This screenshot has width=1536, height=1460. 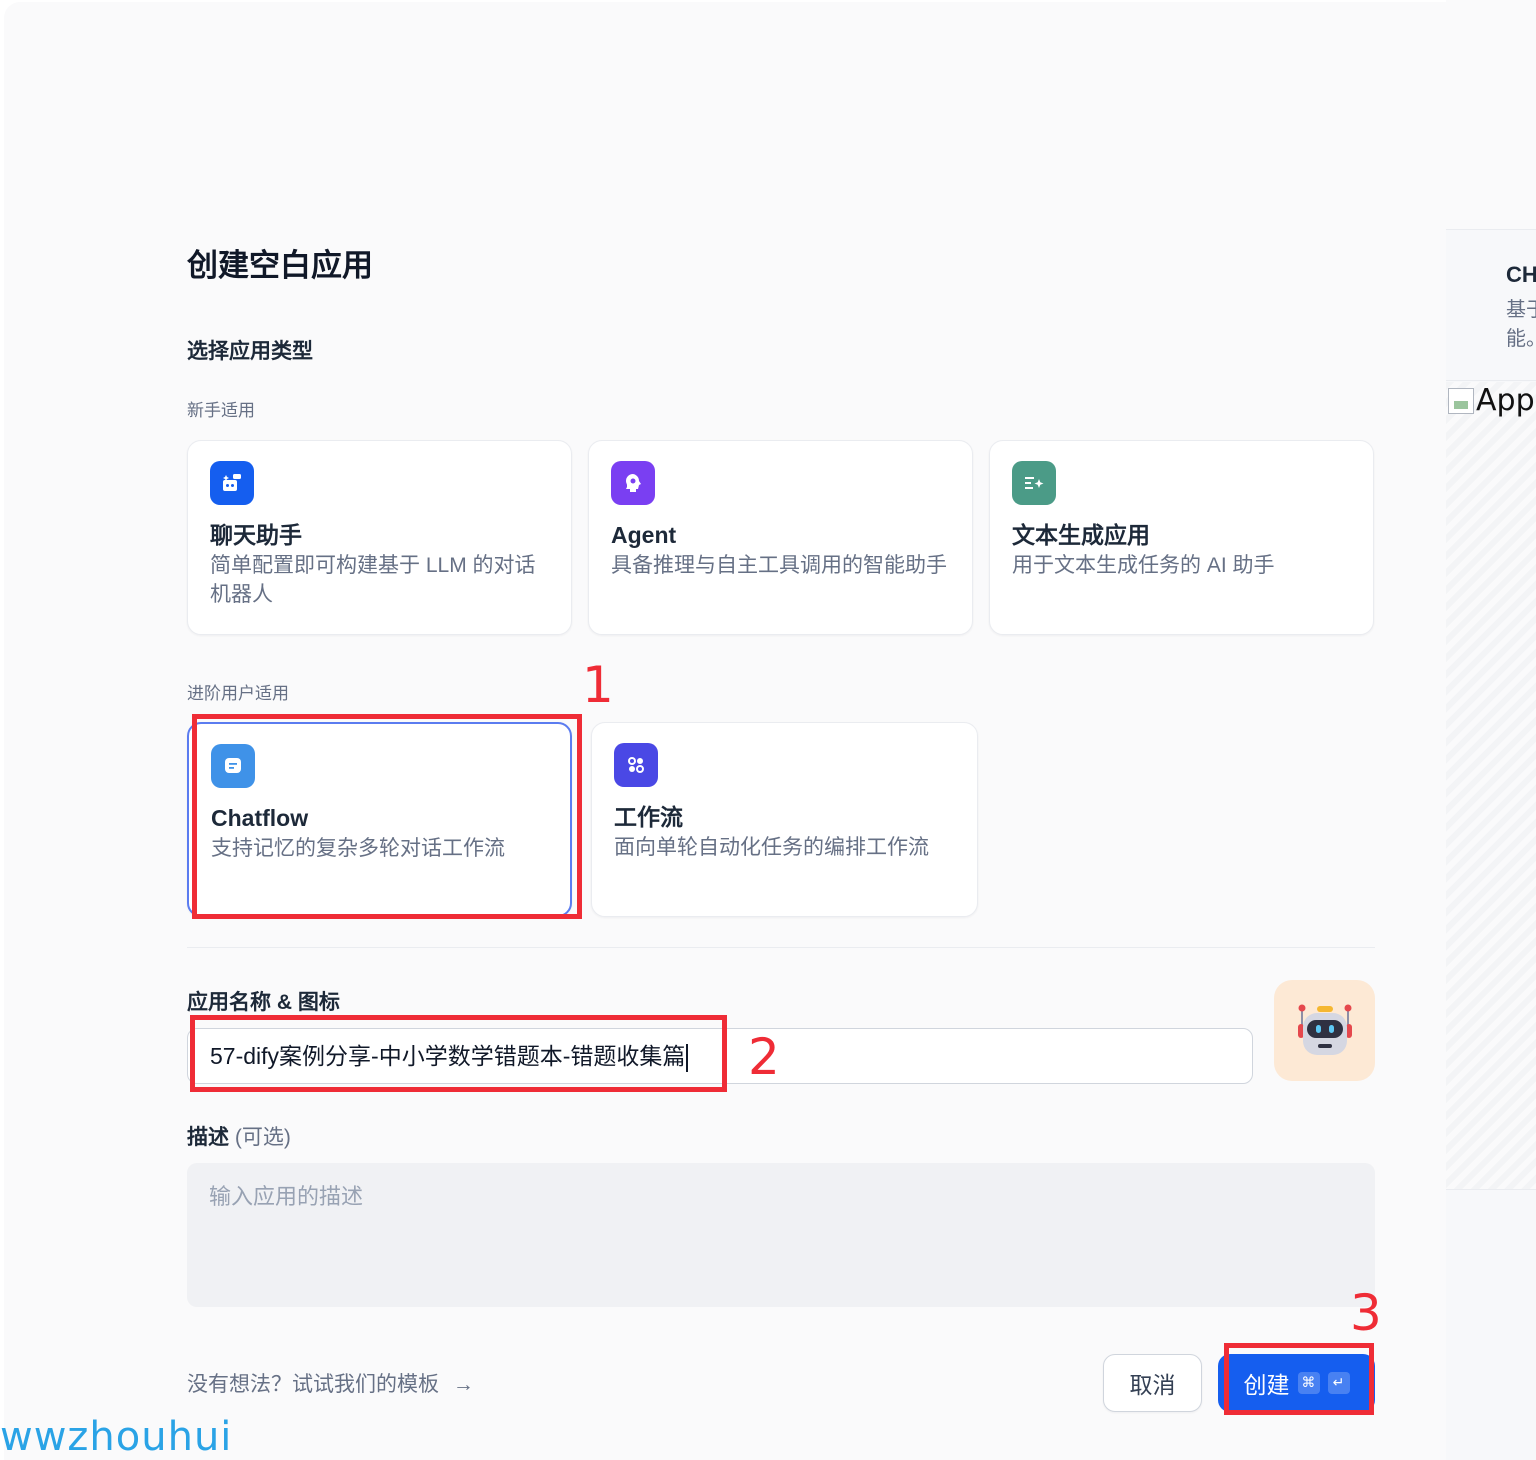 I want to click on name-icon-label: 应用名称 & 图标, so click(x=263, y=1002).